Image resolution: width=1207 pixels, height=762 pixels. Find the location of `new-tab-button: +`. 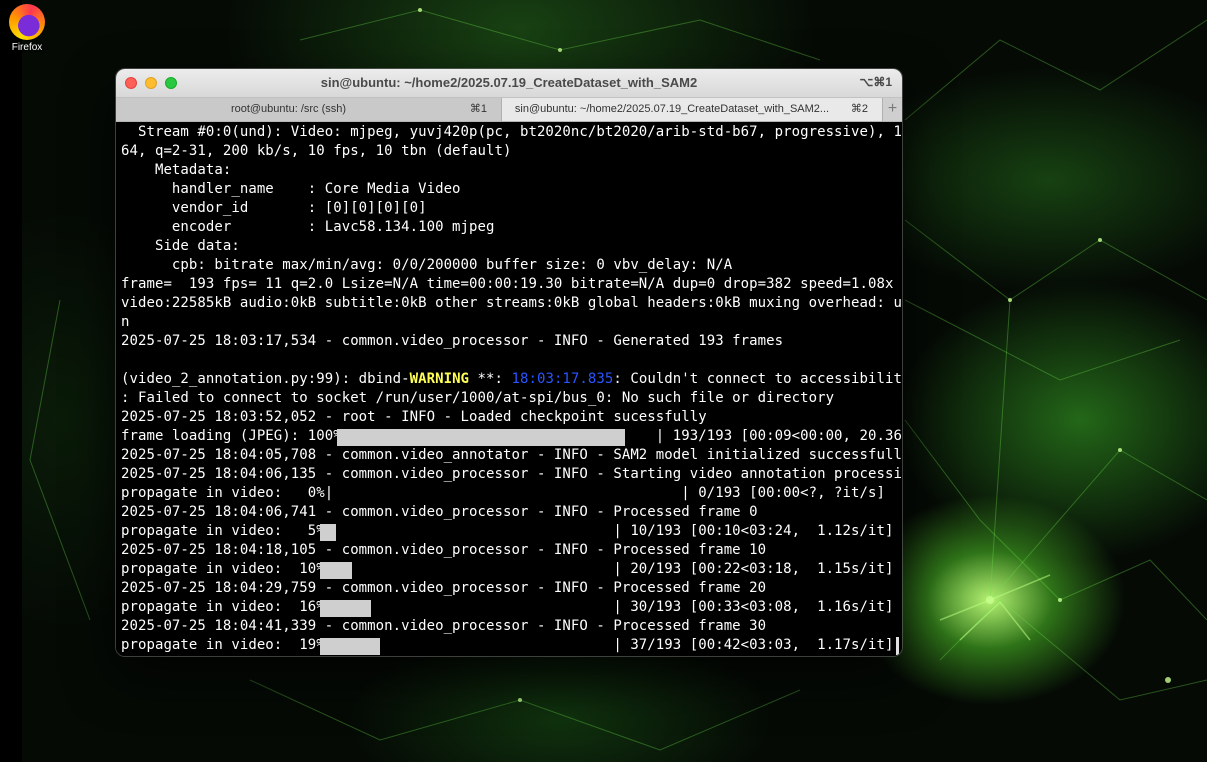

new-tab-button: + is located at coordinates (892, 109).